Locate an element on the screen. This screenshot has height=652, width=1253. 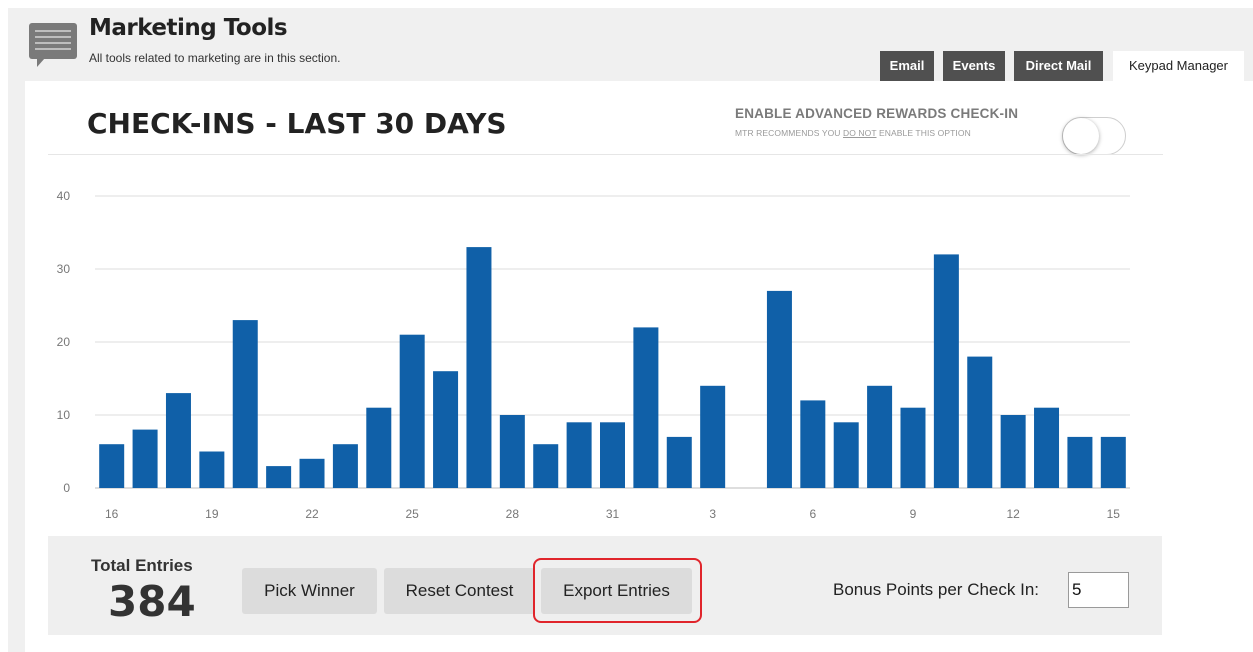
x-tick-label: 9 is located at coordinates (913, 514).